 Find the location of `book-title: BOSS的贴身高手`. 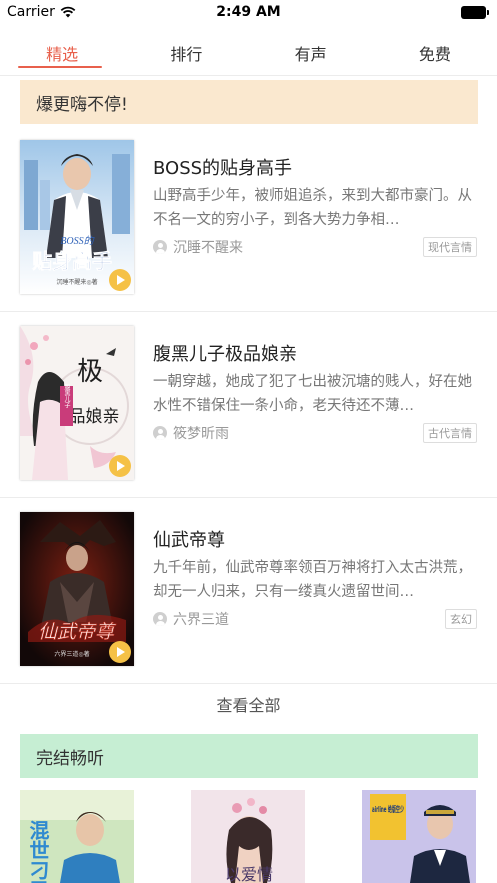

book-title: BOSS的贴身高手 is located at coordinates (223, 168).